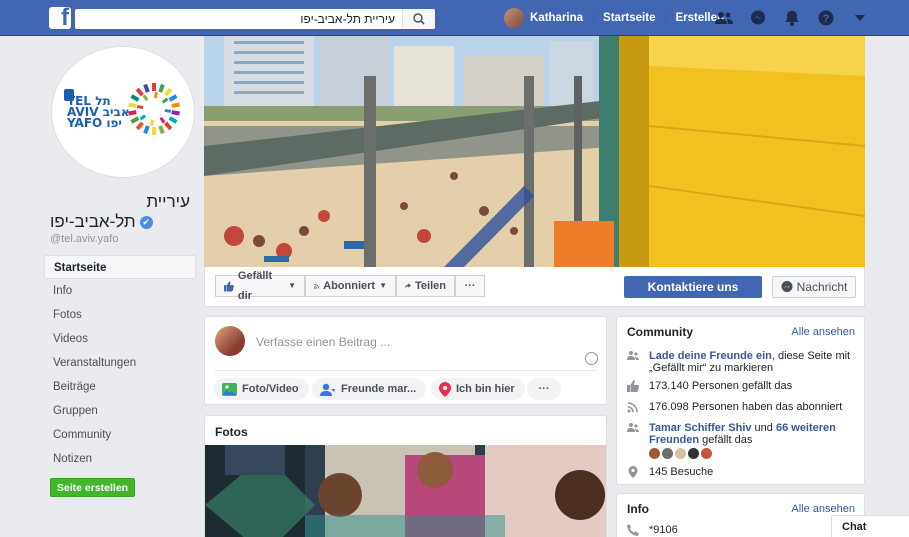  What do you see at coordinates (84, 239) in the screenshot?
I see `page-handle: @tel.aviv.yafo` at bounding box center [84, 239].